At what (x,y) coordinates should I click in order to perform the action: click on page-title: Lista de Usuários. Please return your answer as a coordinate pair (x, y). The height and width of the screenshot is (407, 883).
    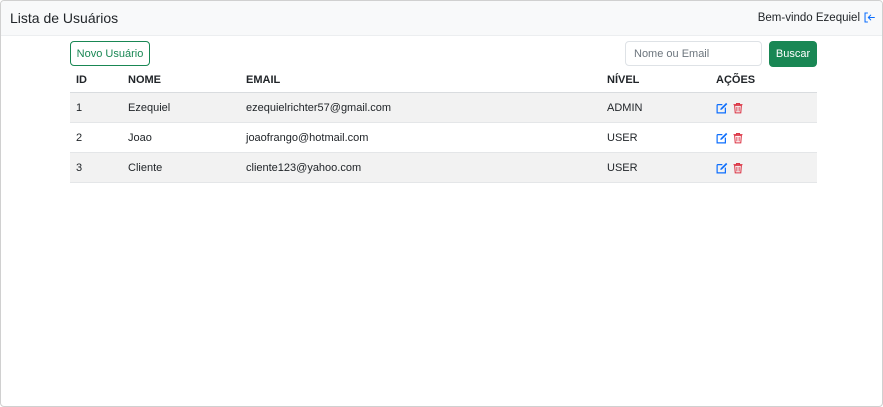
    Looking at the image, I should click on (64, 18).